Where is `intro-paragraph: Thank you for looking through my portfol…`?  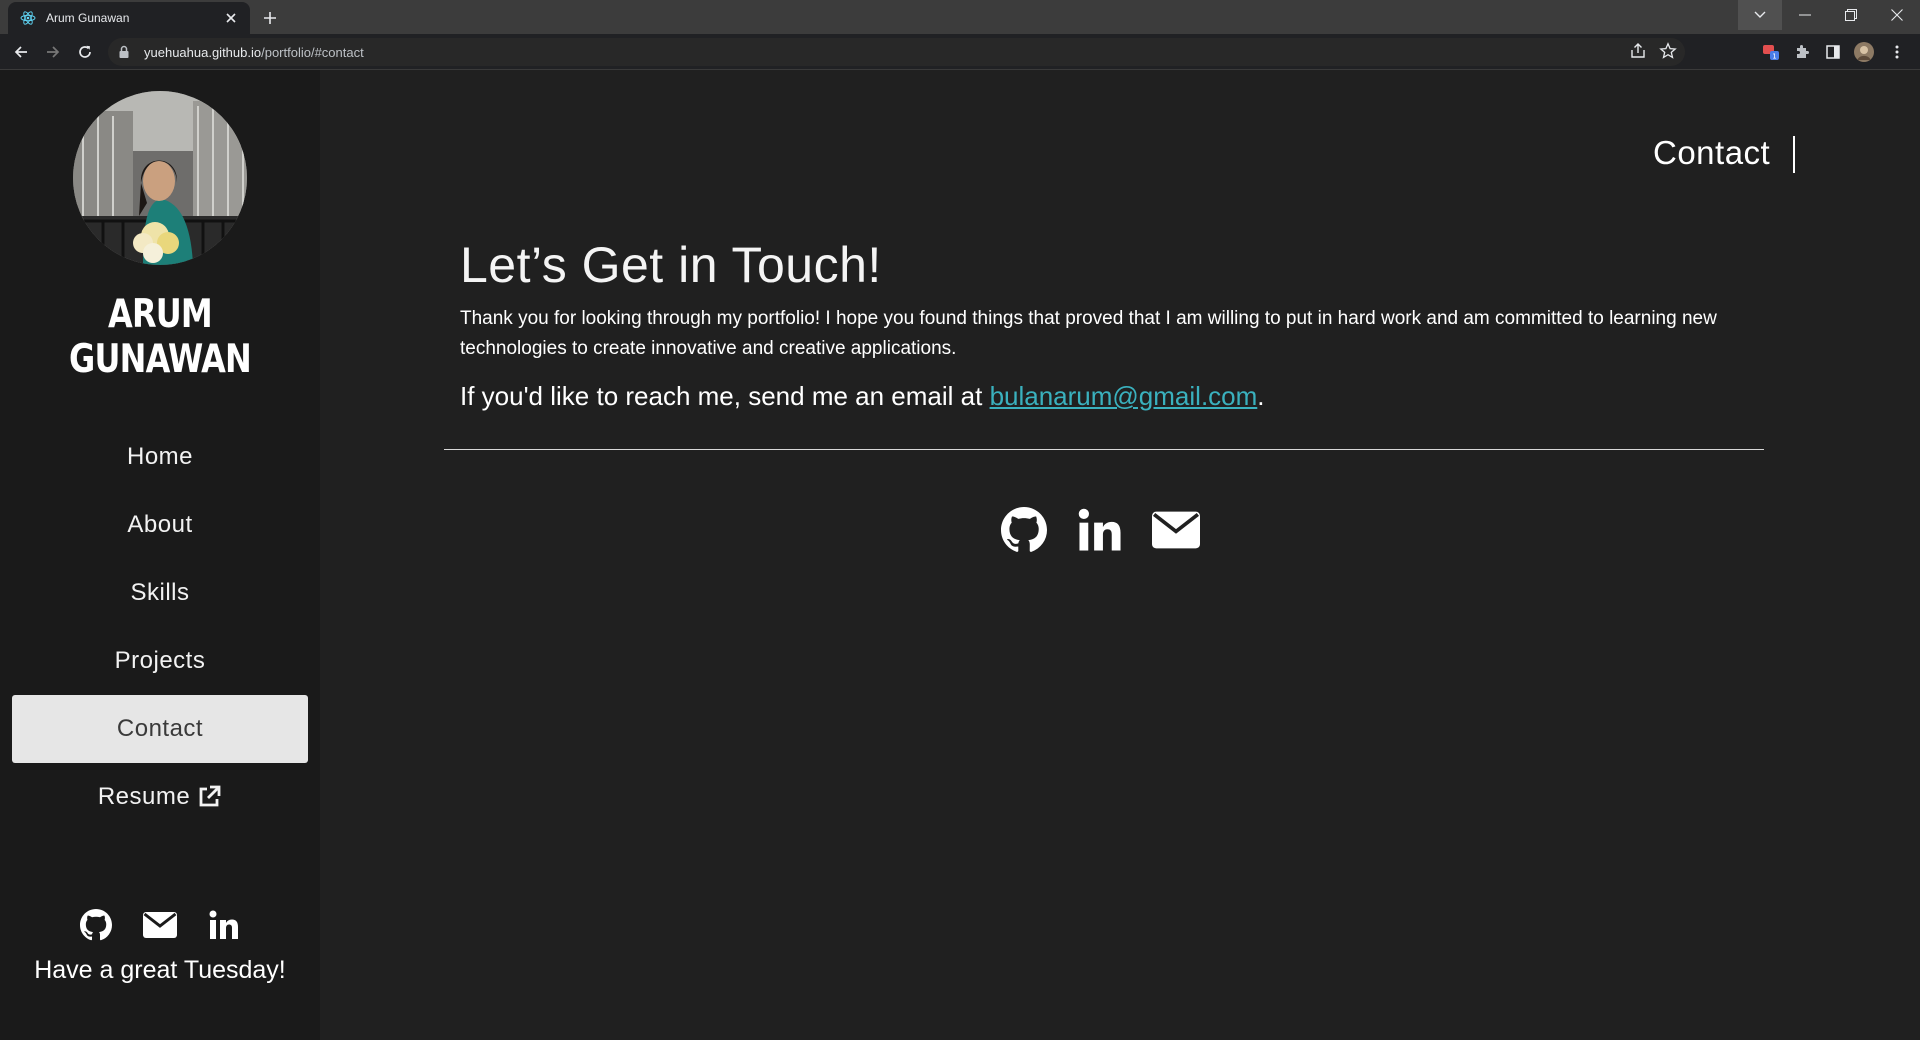
intro-paragraph: Thank you for looking through my portfol… is located at coordinates (1088, 333).